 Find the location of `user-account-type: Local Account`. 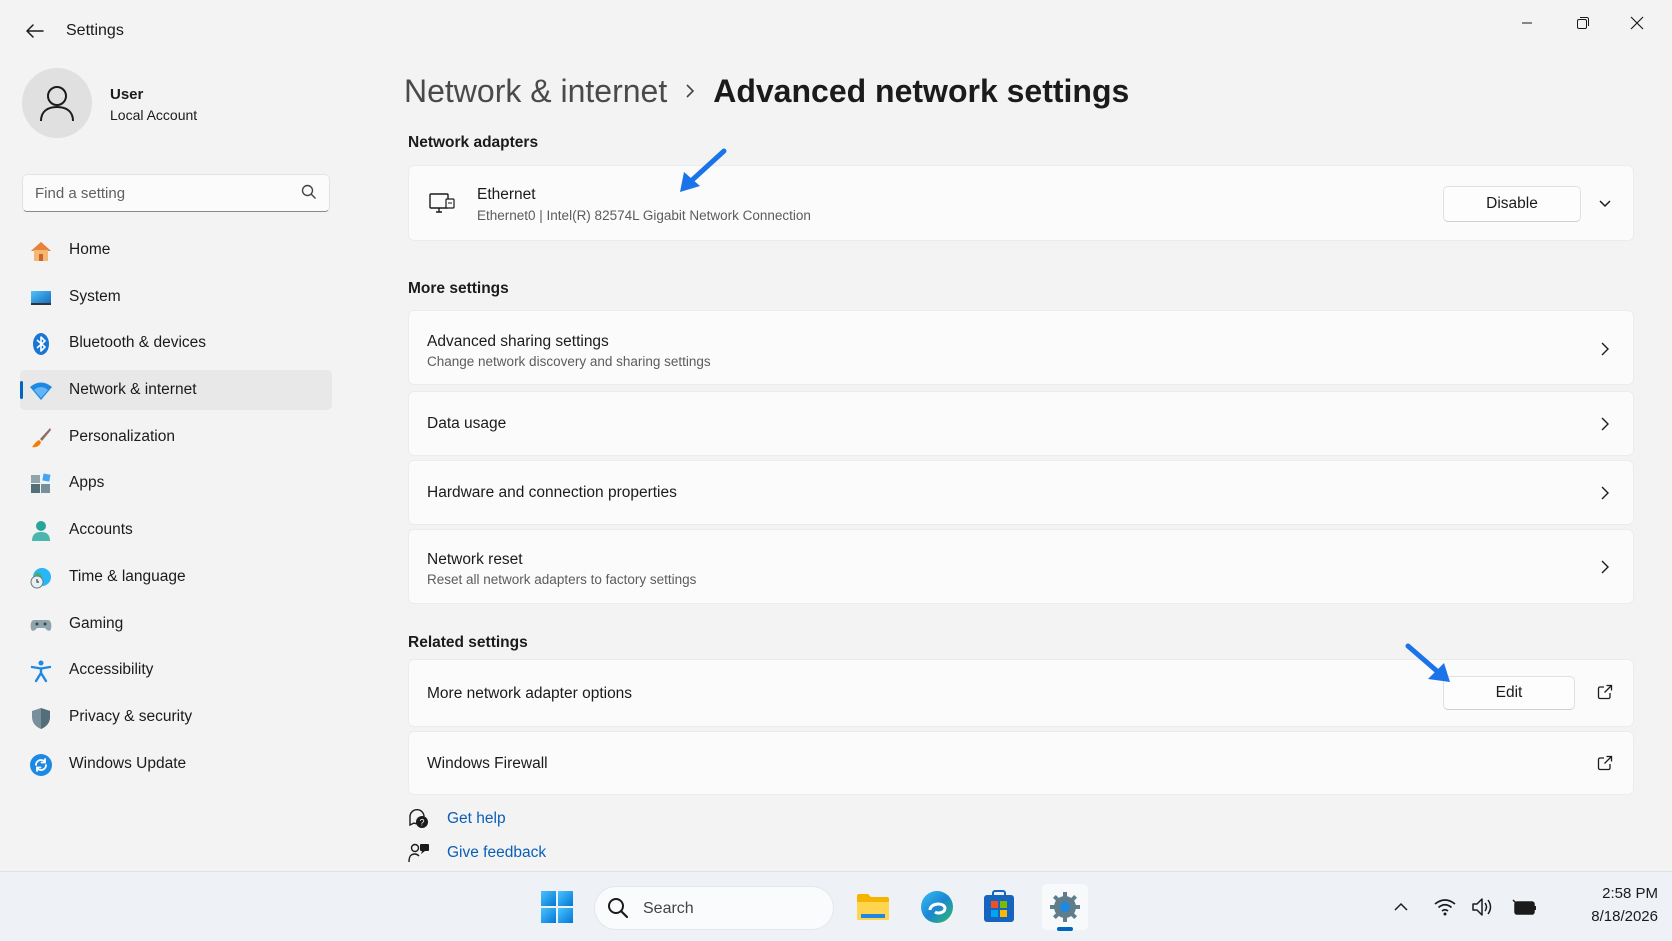

user-account-type: Local Account is located at coordinates (154, 115).